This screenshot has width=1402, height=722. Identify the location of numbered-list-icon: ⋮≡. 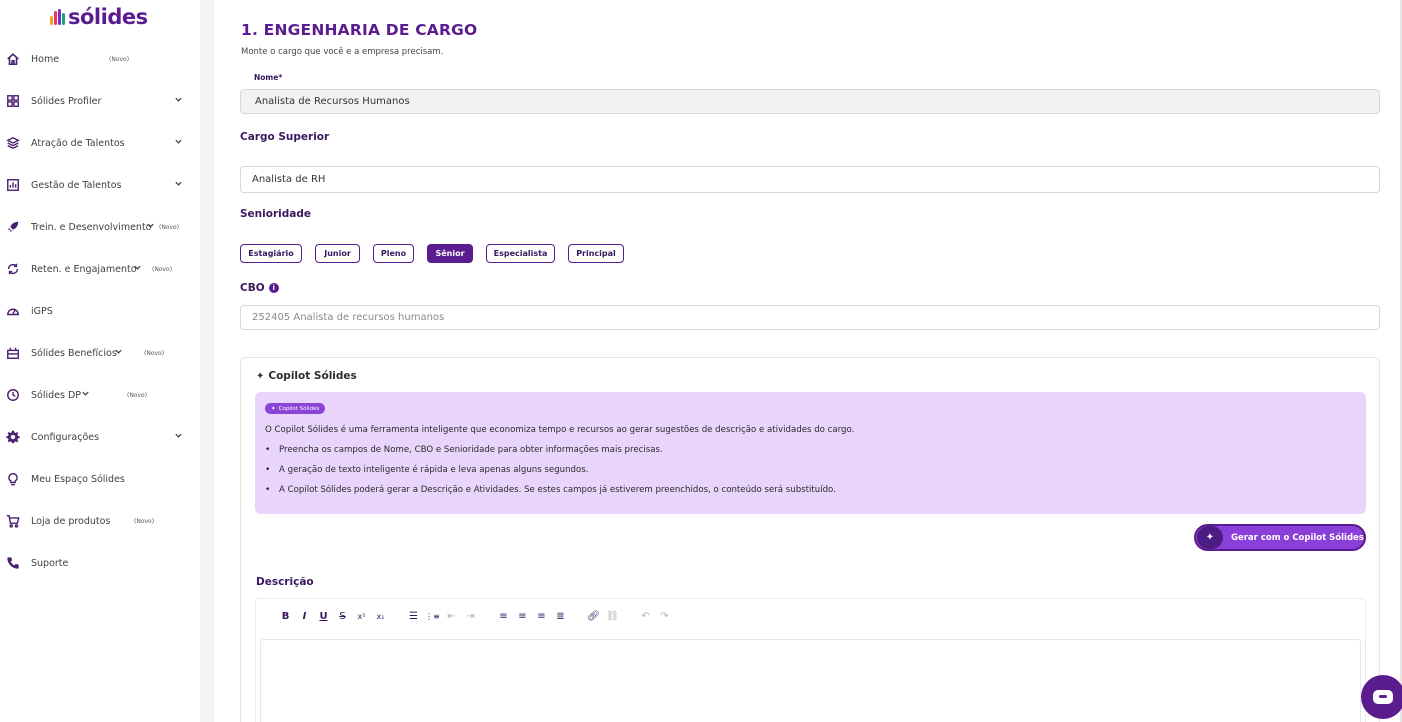
(432, 616).